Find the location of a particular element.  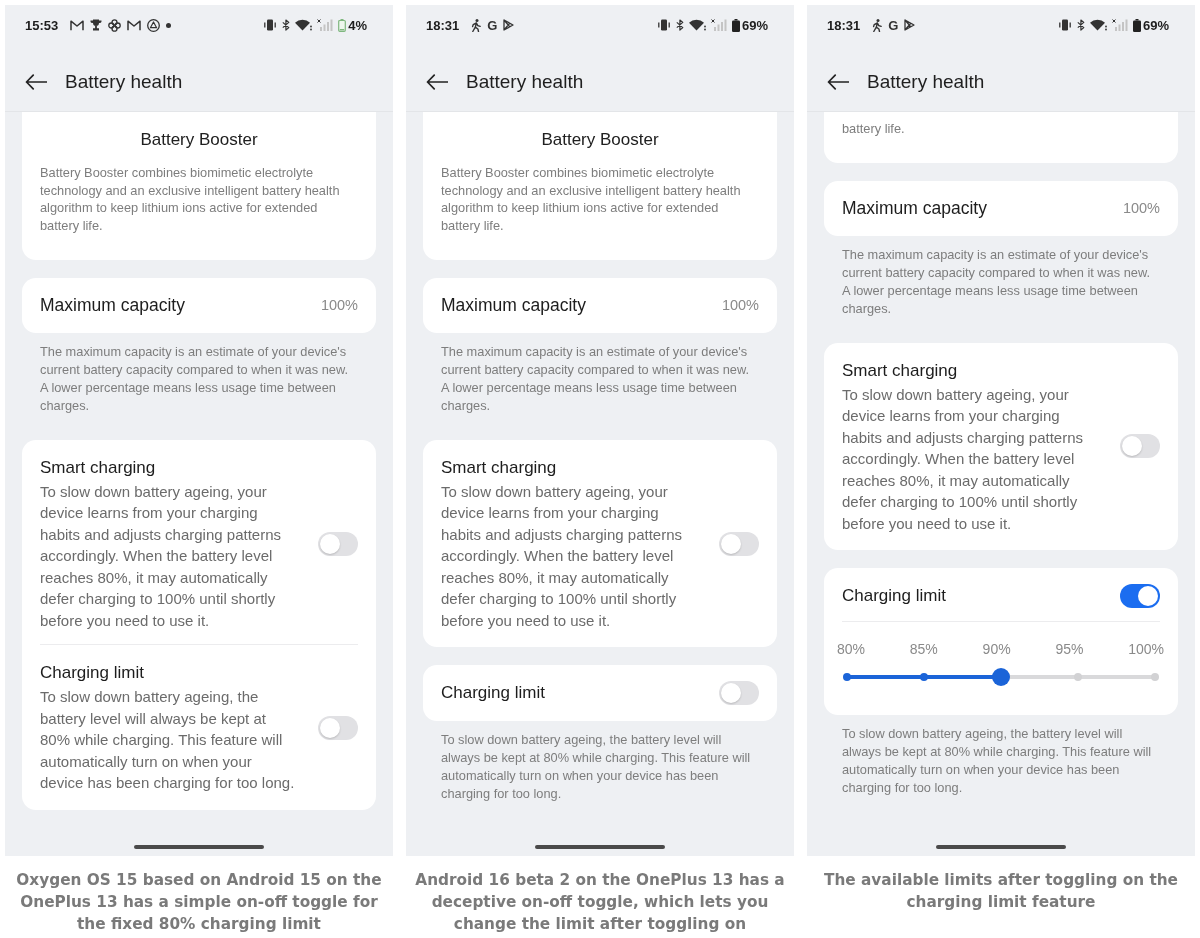

slider-tick-label: 90% is located at coordinates (996, 649).